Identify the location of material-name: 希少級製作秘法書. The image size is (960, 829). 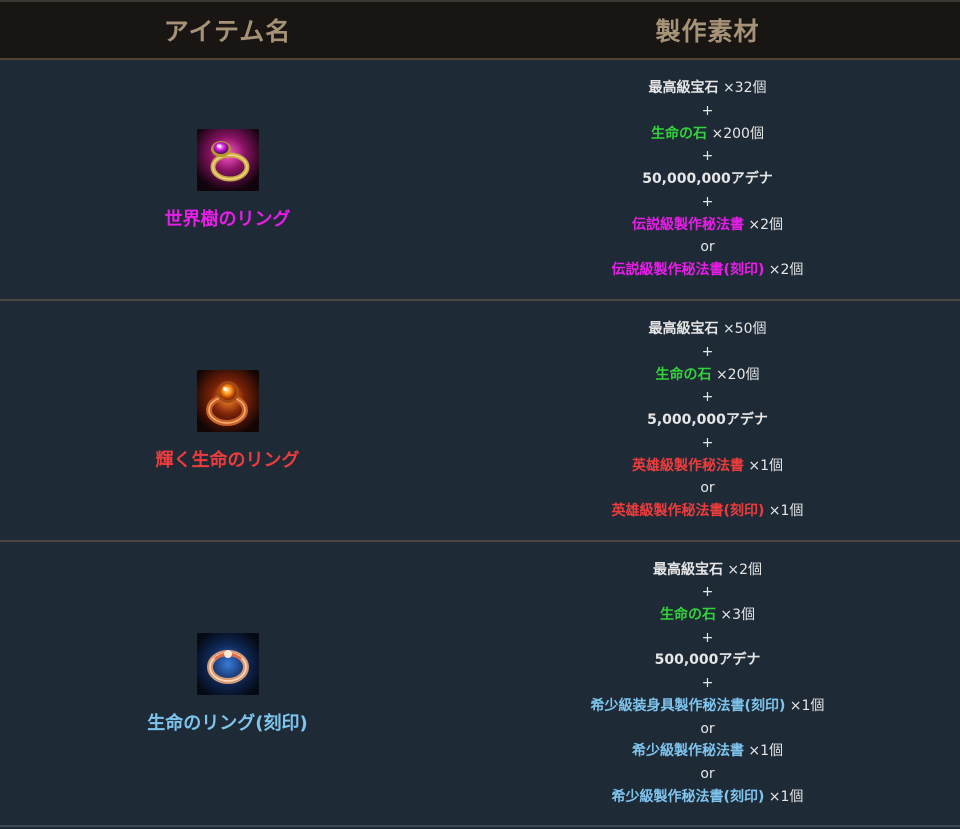
(687, 751).